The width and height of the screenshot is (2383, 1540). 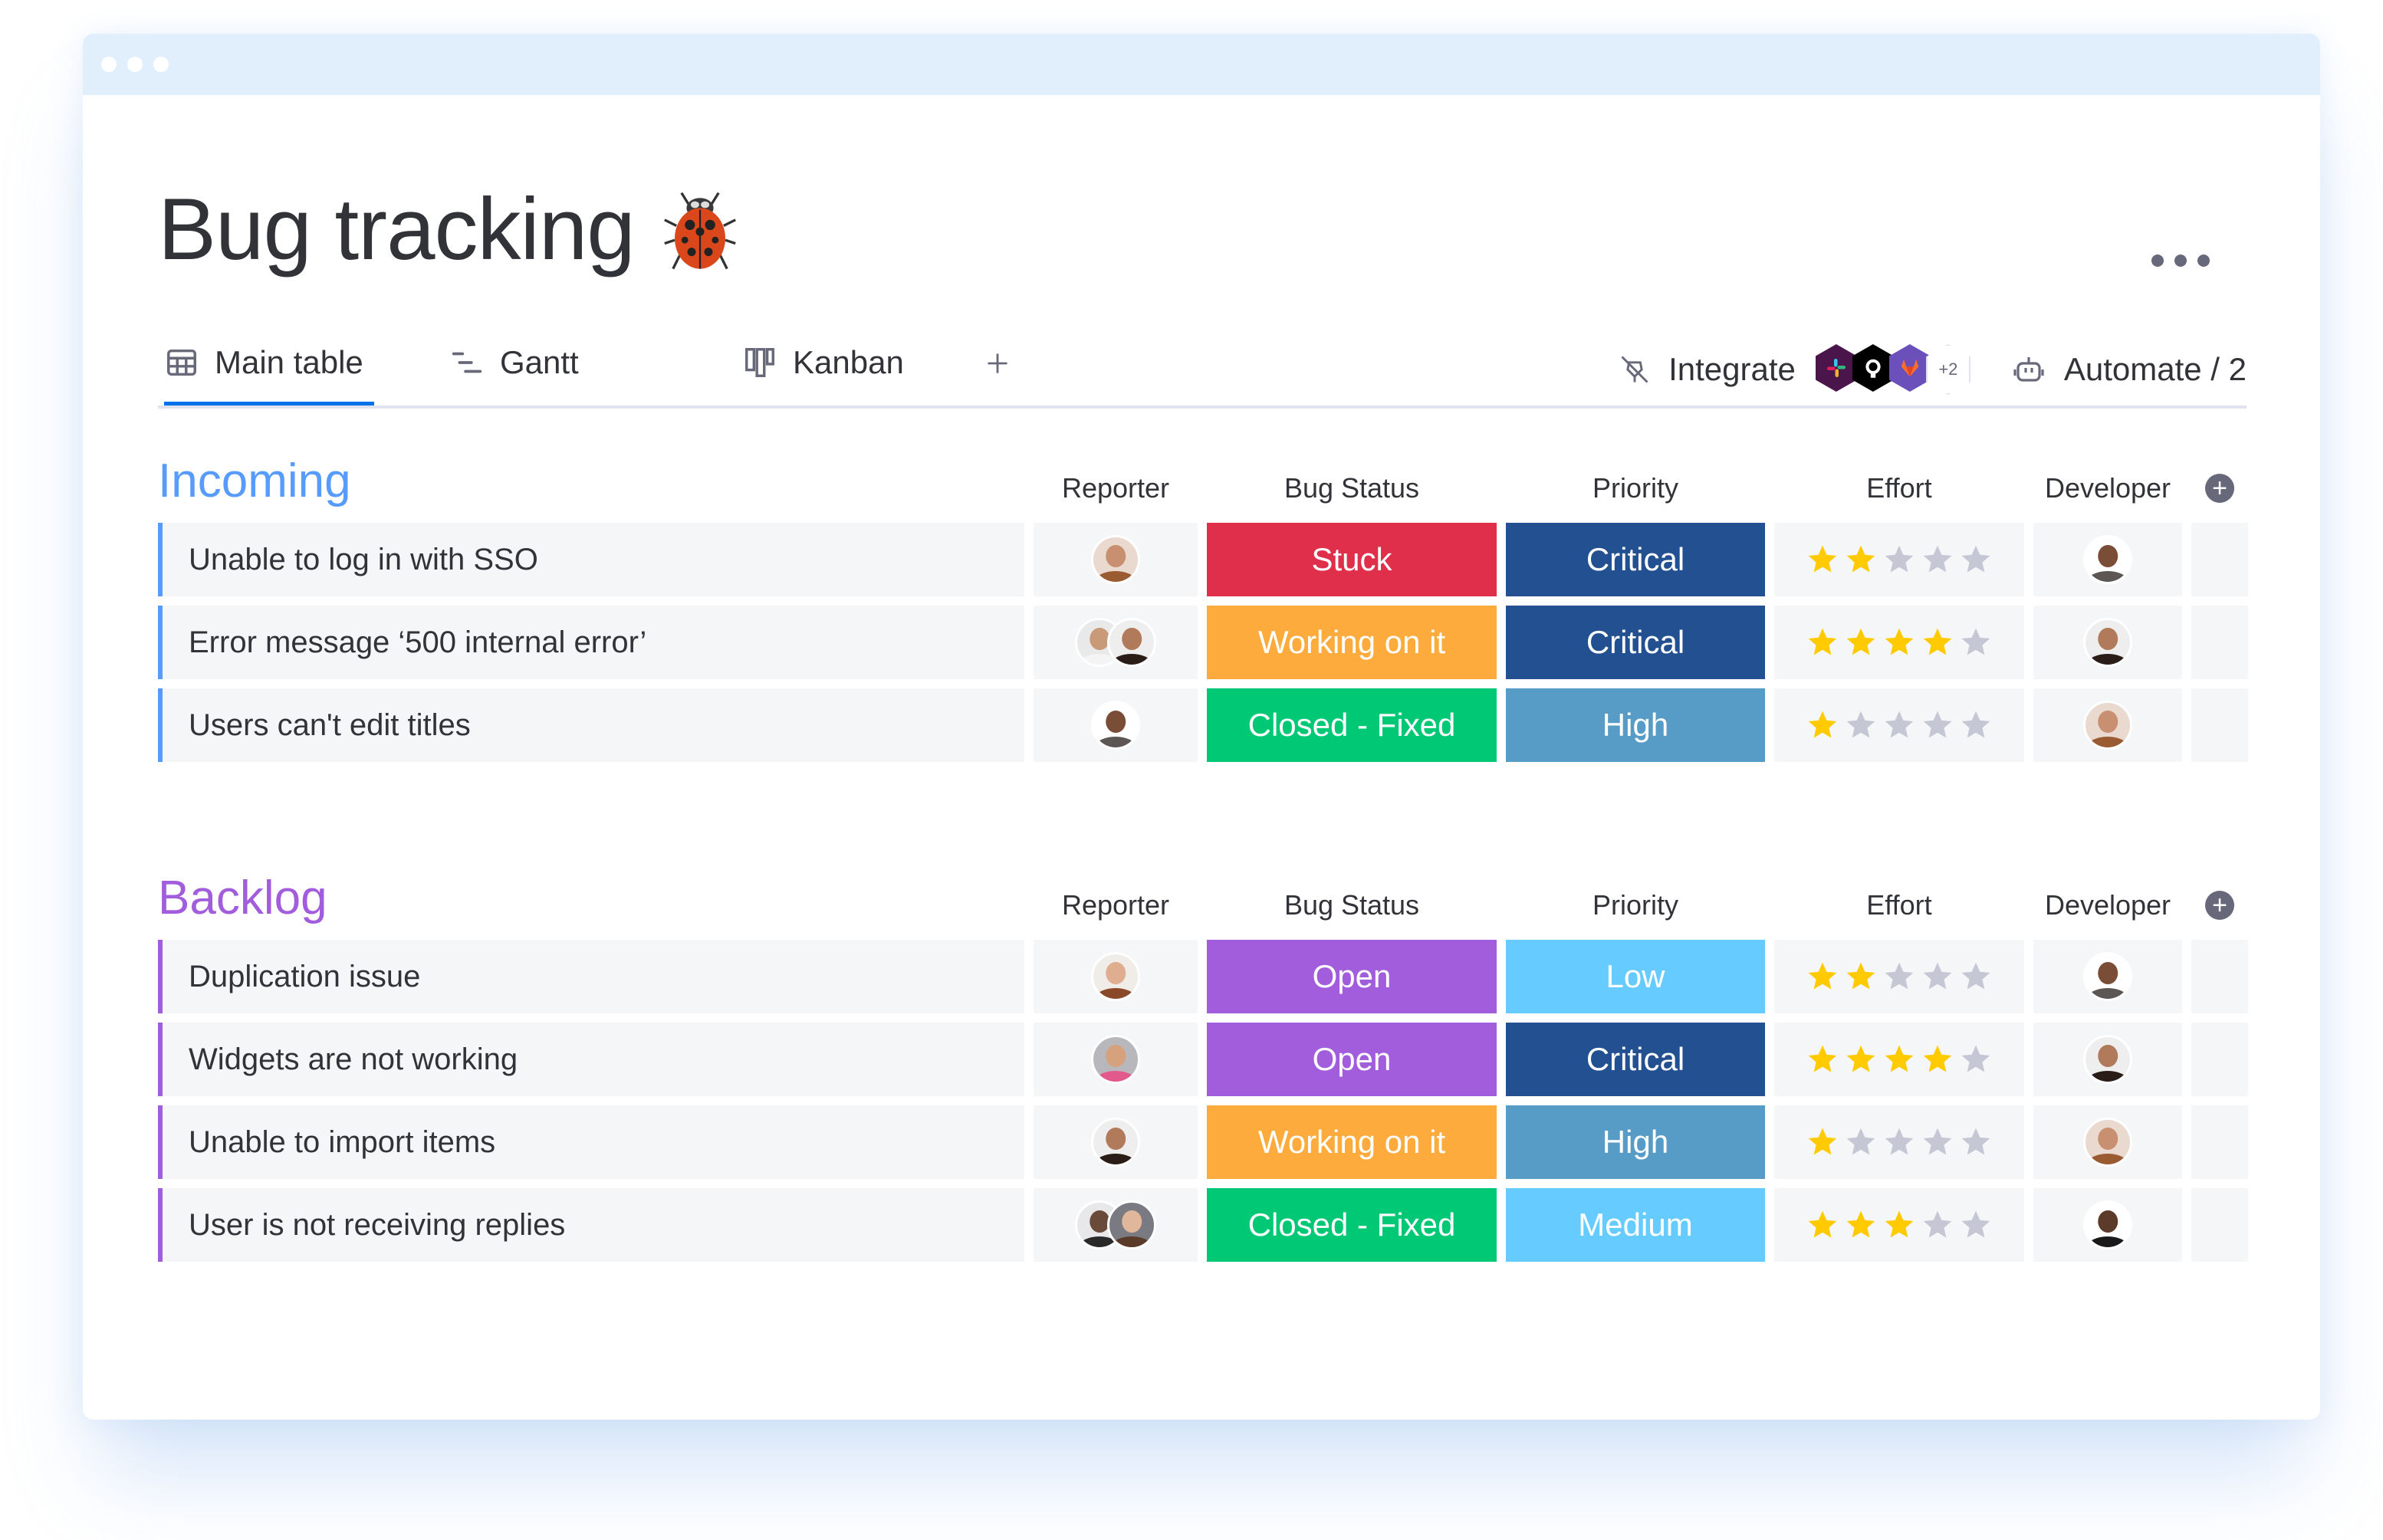 I want to click on status-badge: Stuck, so click(x=1352, y=559).